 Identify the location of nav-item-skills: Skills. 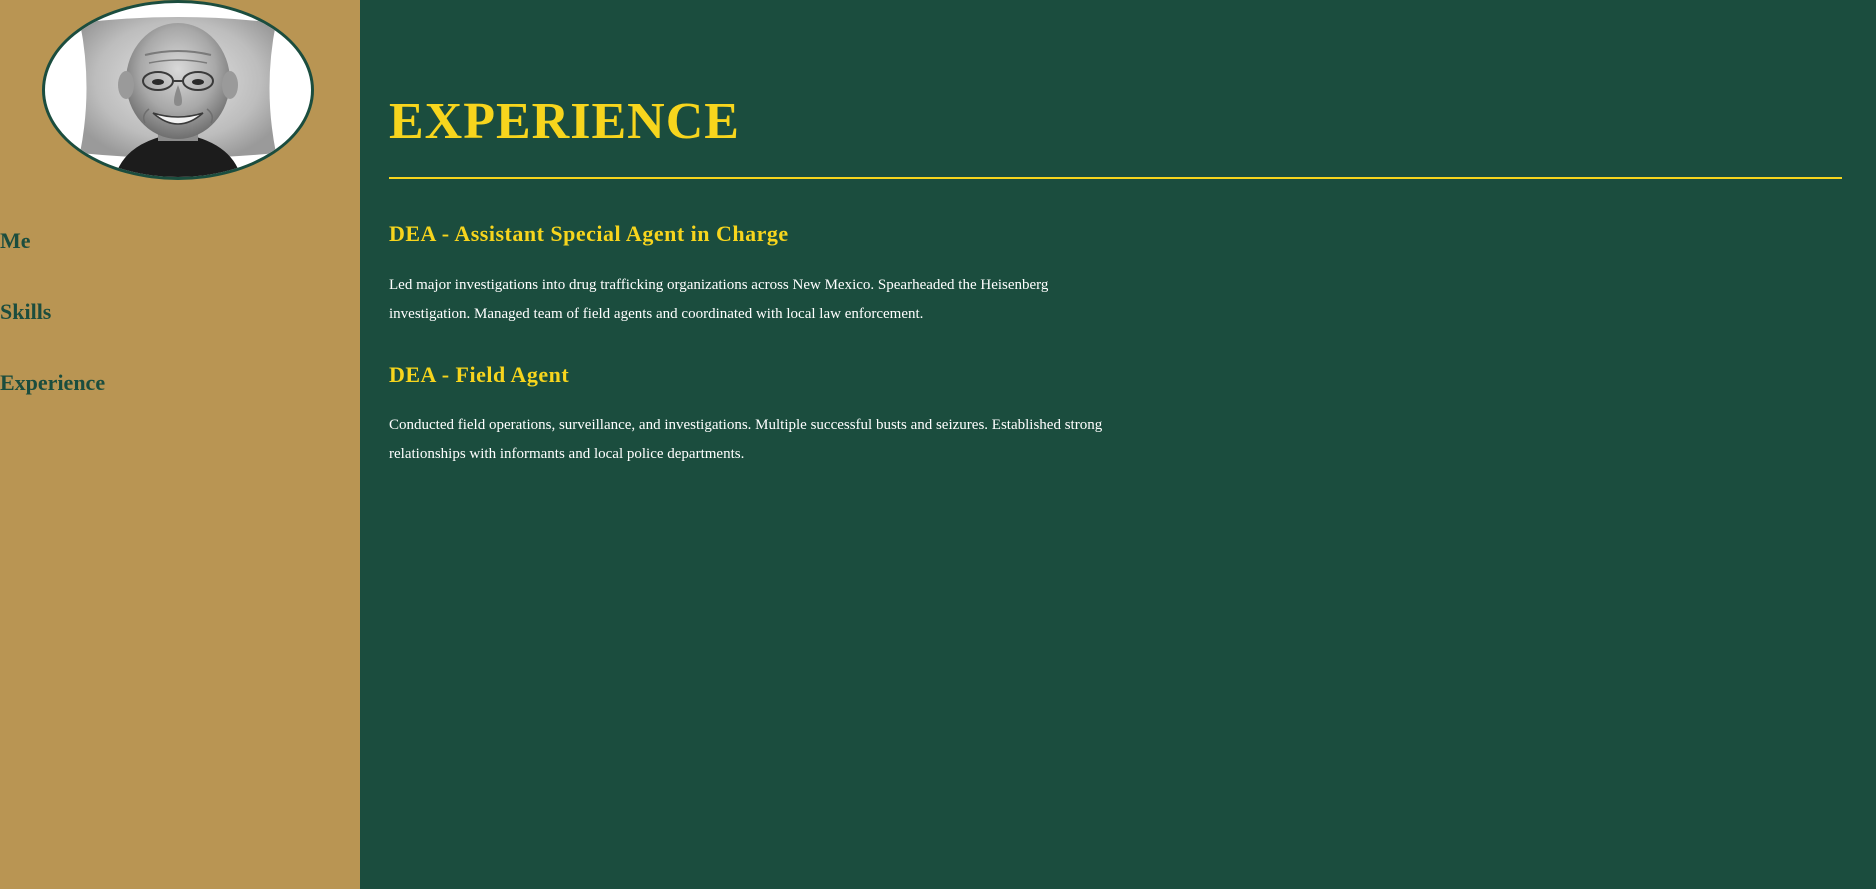
(25, 312).